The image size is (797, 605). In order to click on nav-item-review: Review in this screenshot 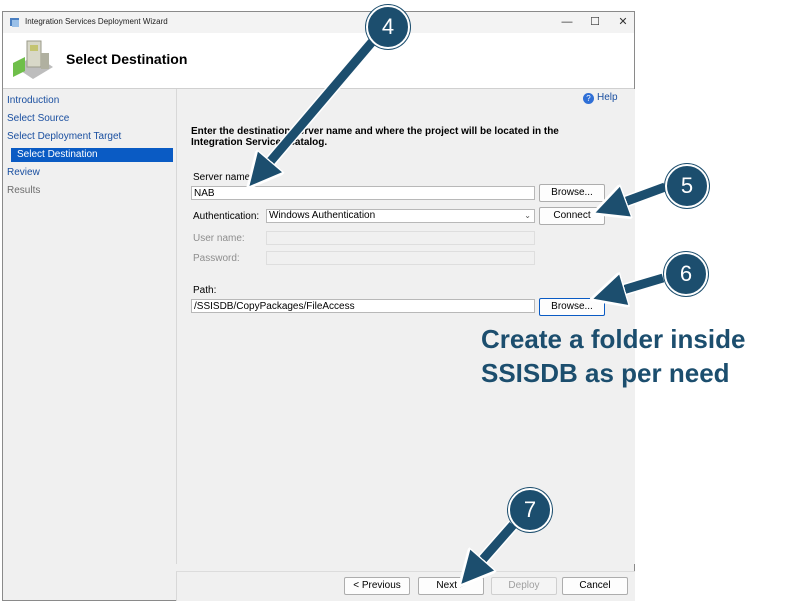, I will do `click(23, 173)`.